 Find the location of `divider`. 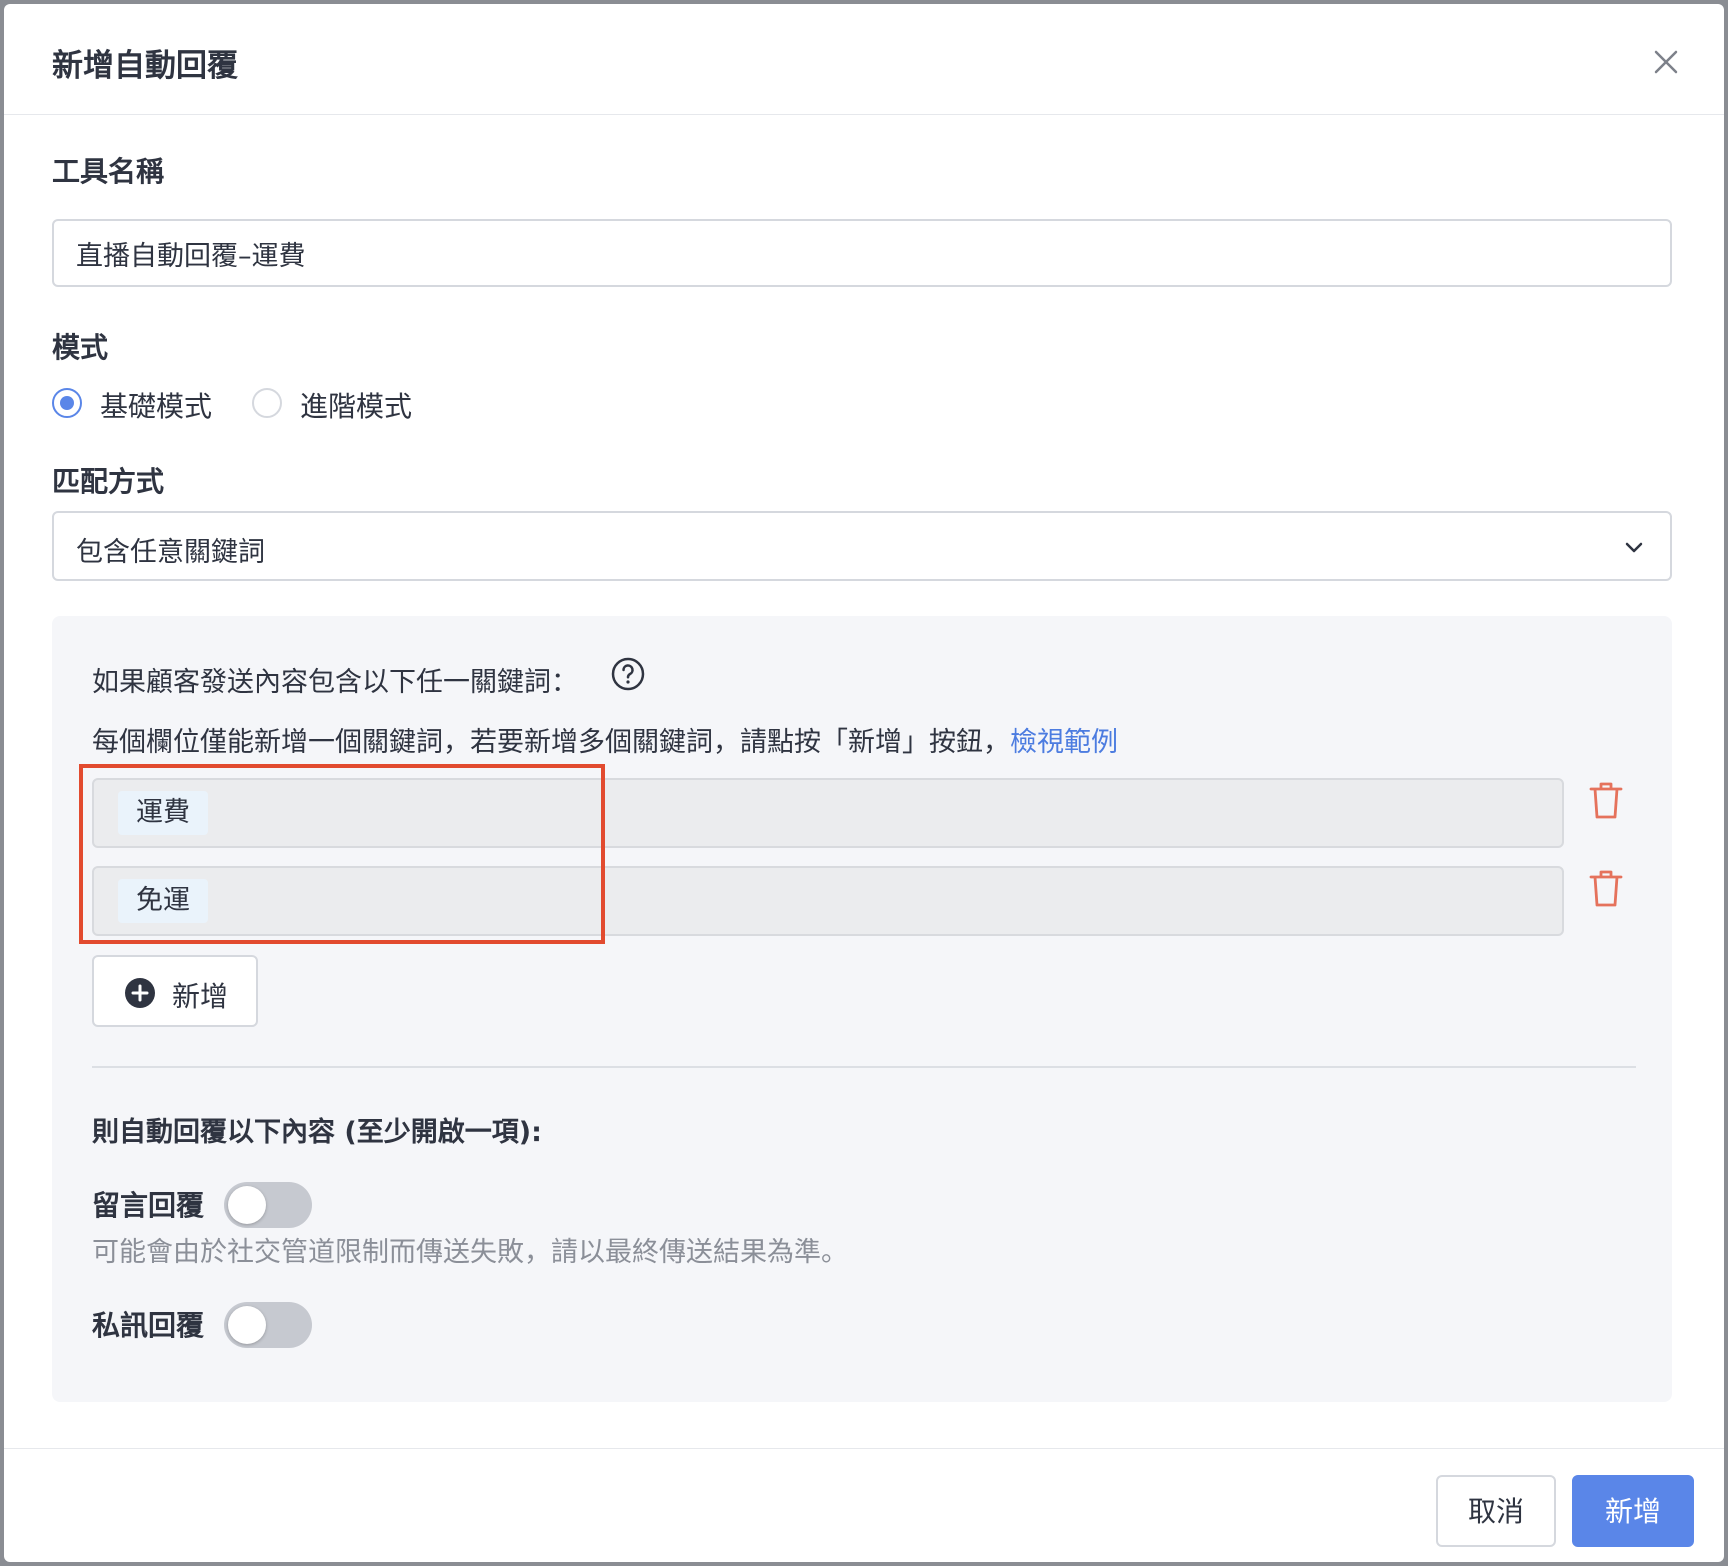

divider is located at coordinates (864, 1067).